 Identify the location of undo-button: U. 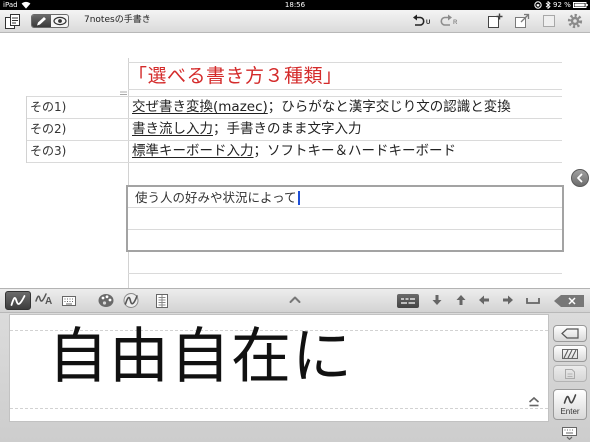
(423, 21).